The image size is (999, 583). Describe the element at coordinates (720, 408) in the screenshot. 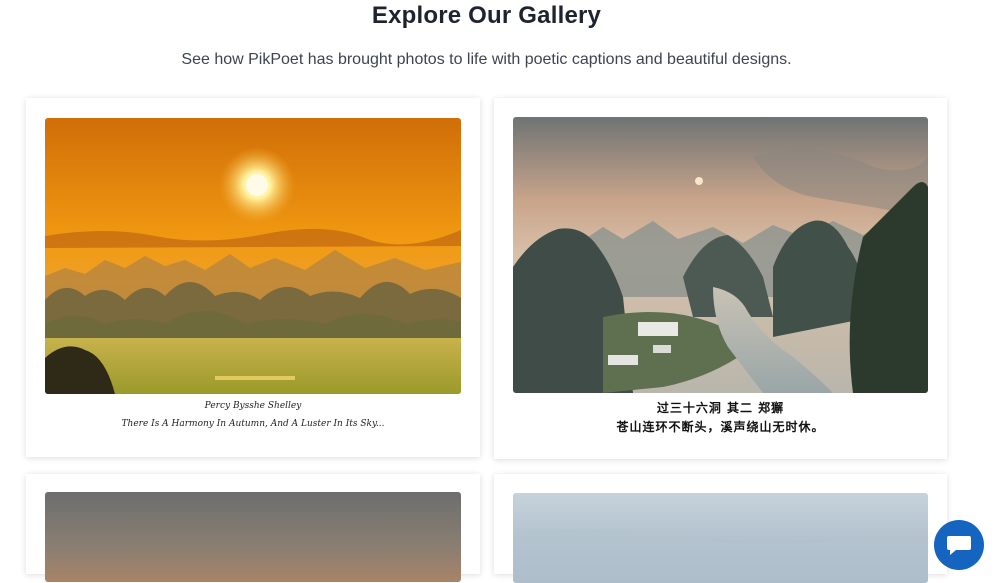

I see `caption-author: 过三十六洞 其二 郑獬` at that location.